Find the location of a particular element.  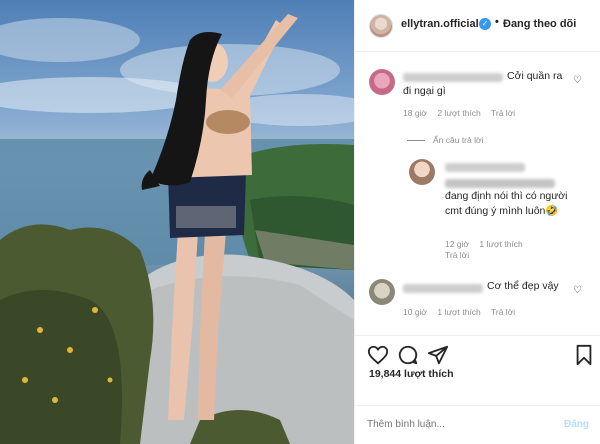

add-comment-bar: Đăng is located at coordinates (477, 424).